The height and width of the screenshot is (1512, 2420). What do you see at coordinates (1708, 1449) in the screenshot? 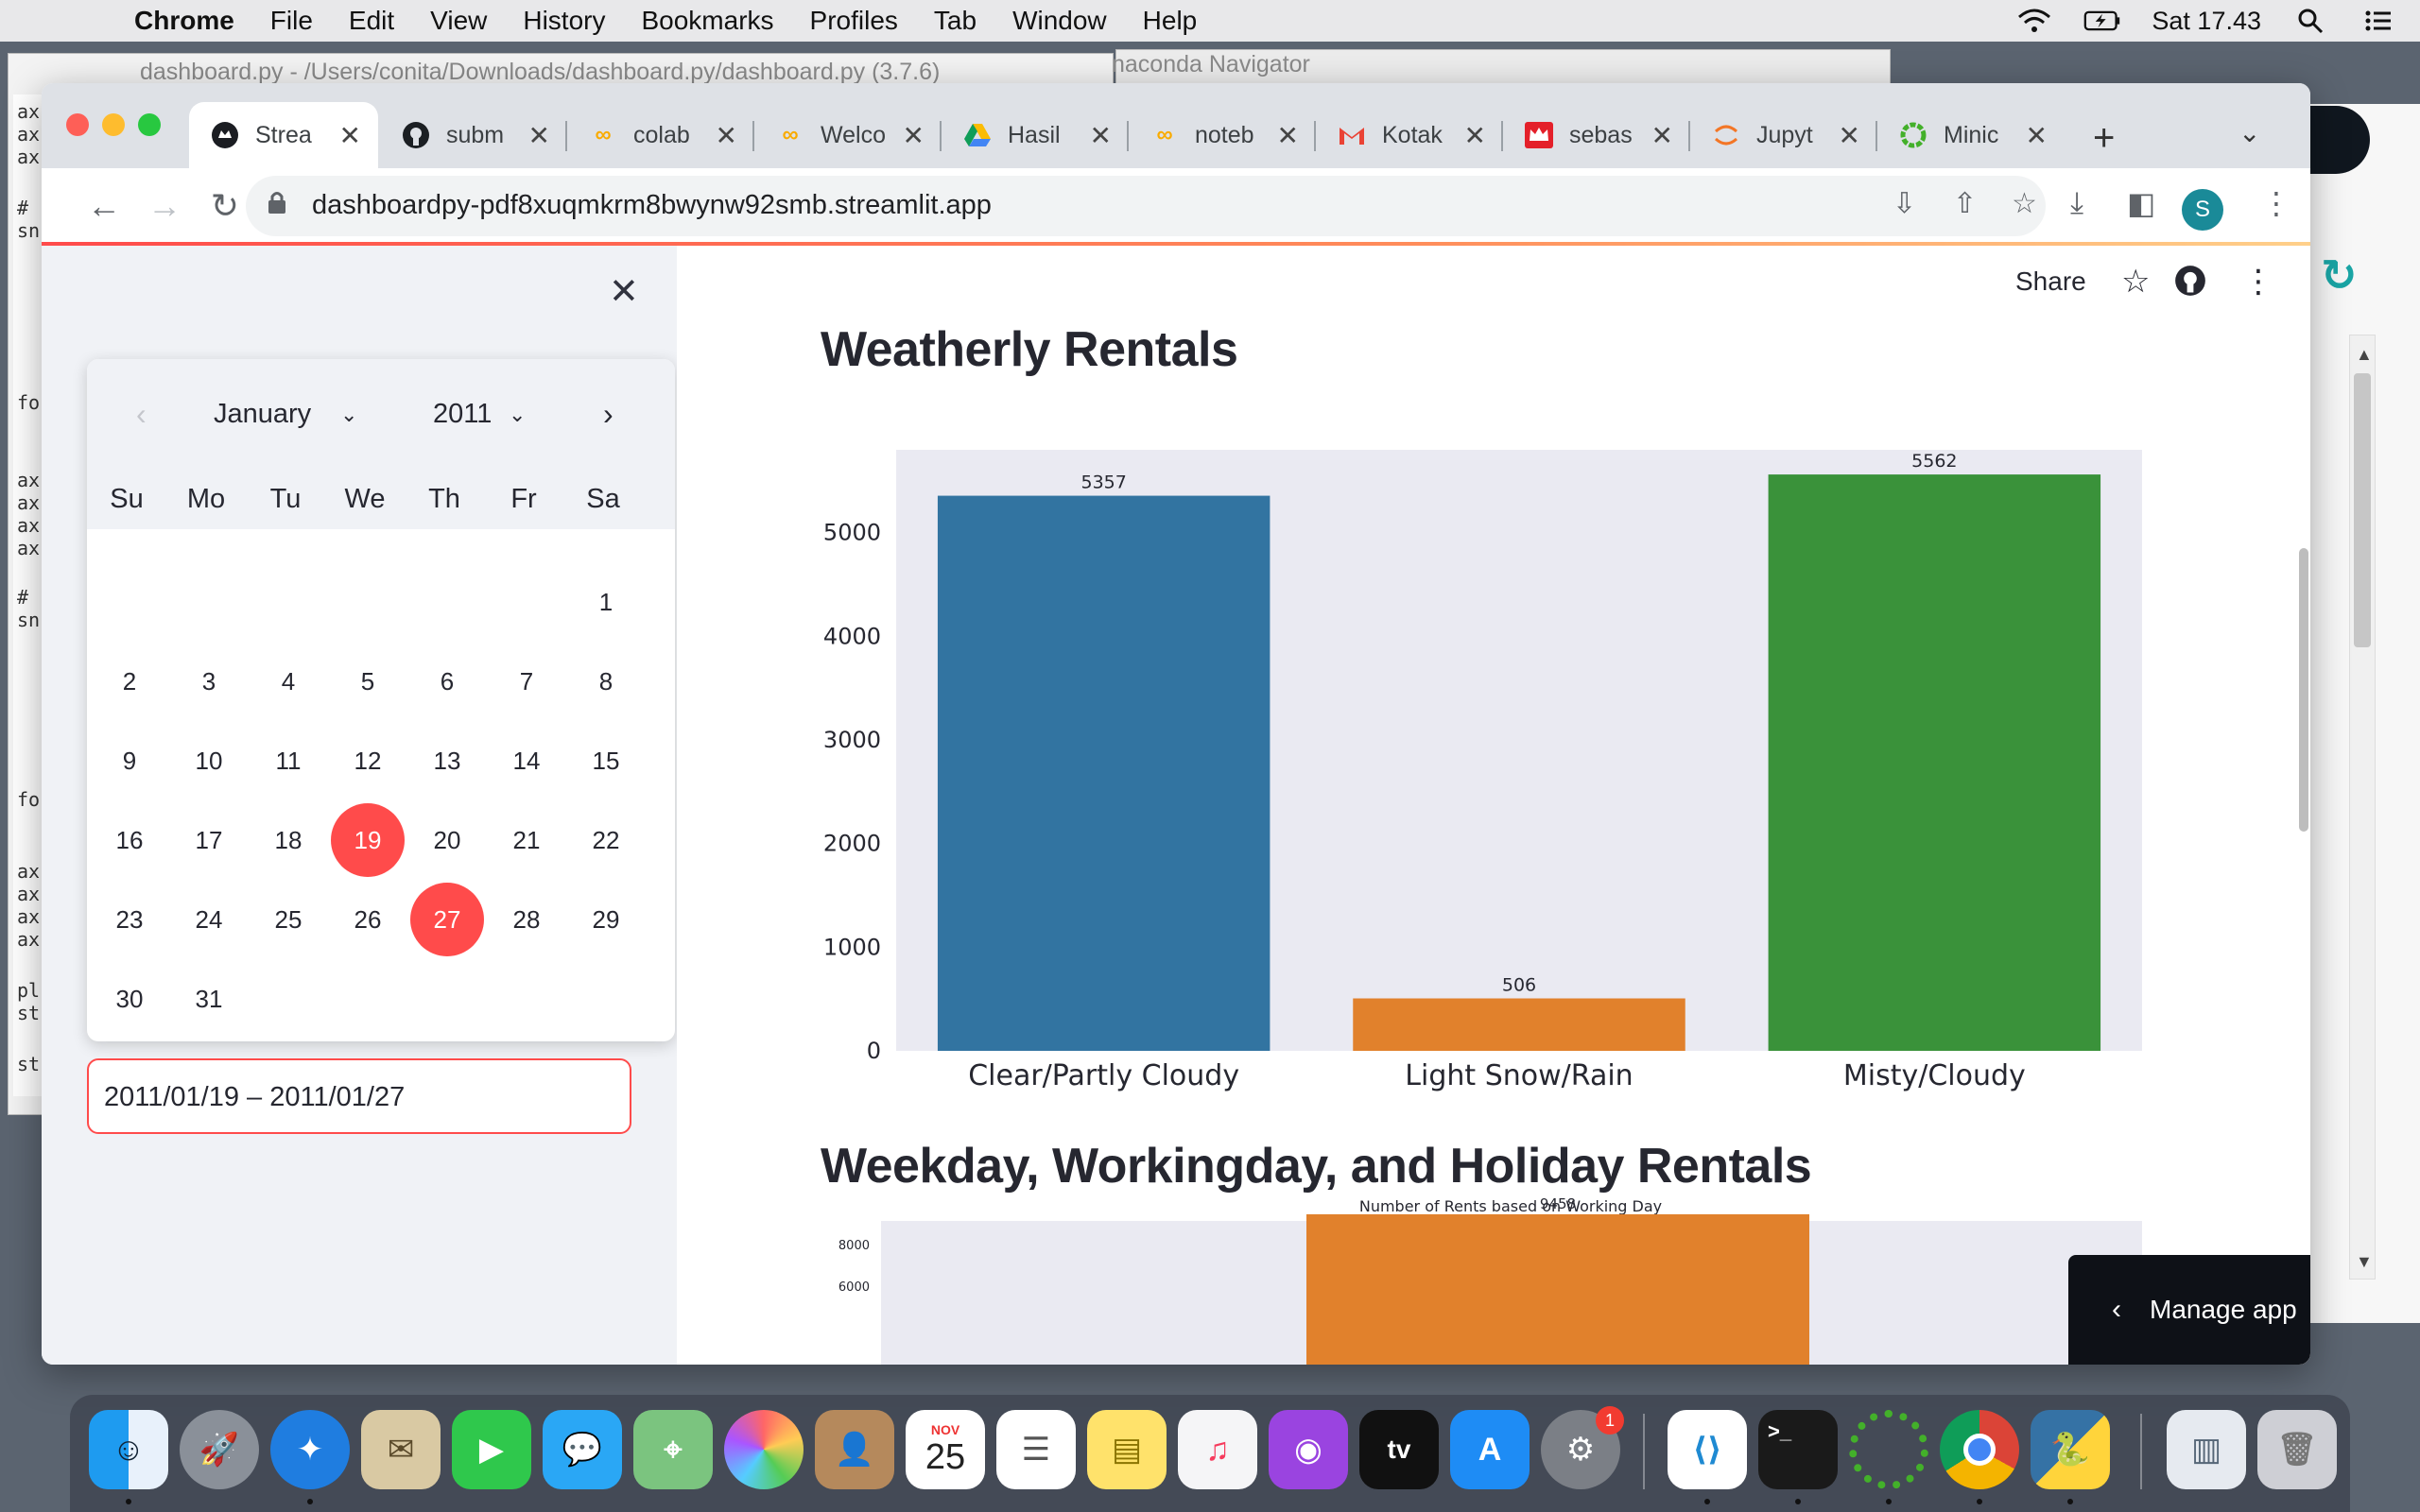
I see `vscode-icon: ⟨⟩` at bounding box center [1708, 1449].